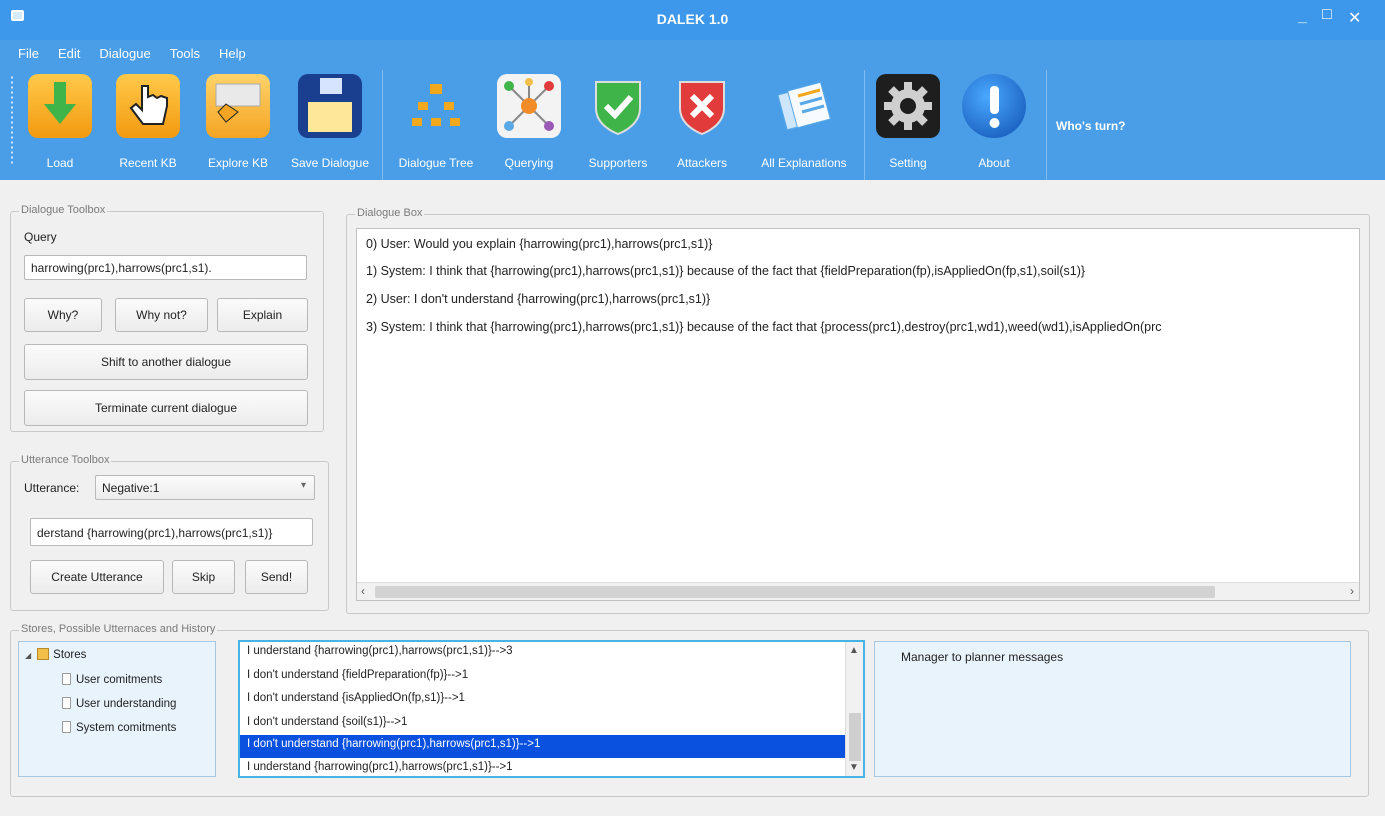  I want to click on messages-title: Manager to planner messages, so click(982, 657).